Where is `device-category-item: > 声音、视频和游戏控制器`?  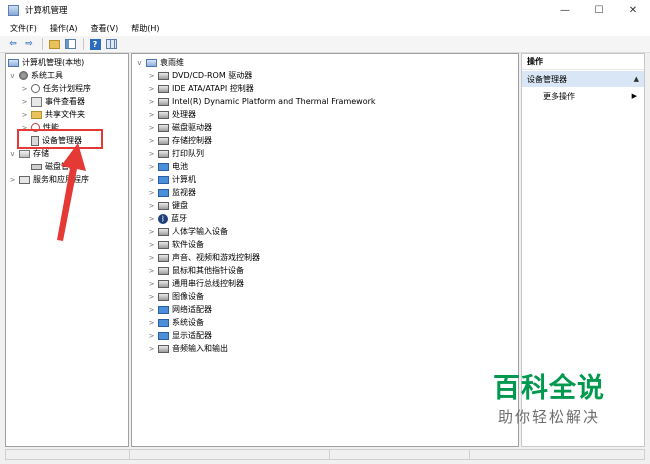 device-category-item: > 声音、视频和游戏控制器 is located at coordinates (203, 257).